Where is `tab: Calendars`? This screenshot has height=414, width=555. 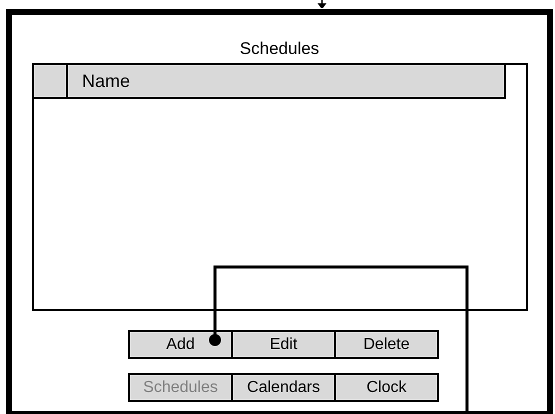
tab: Calendars is located at coordinates (283, 387).